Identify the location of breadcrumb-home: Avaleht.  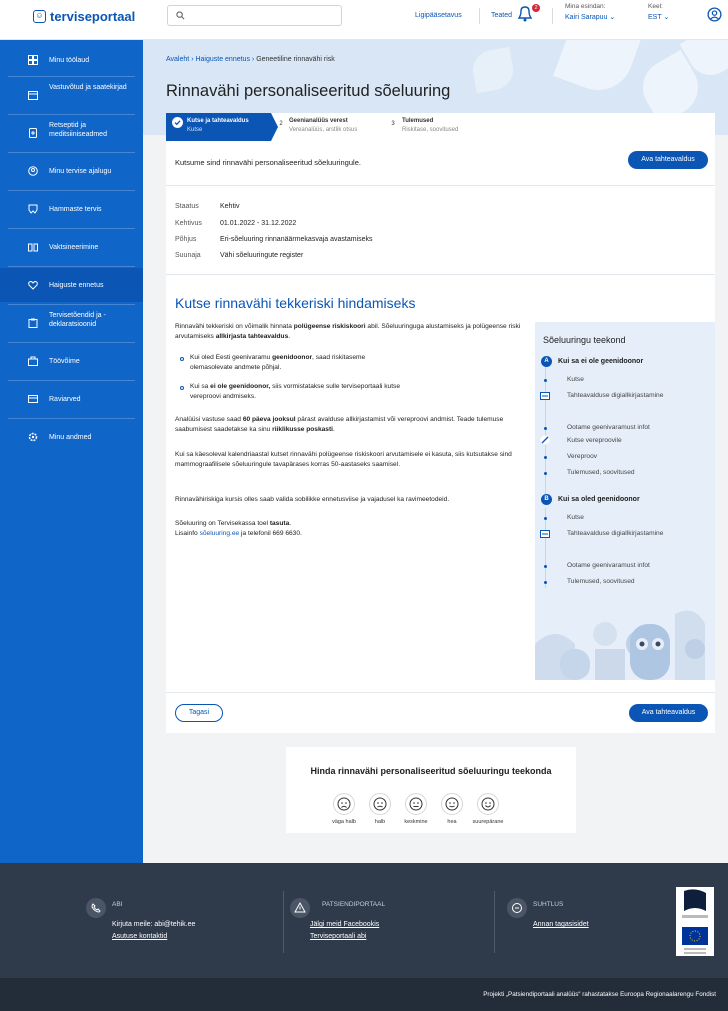
(177, 59).